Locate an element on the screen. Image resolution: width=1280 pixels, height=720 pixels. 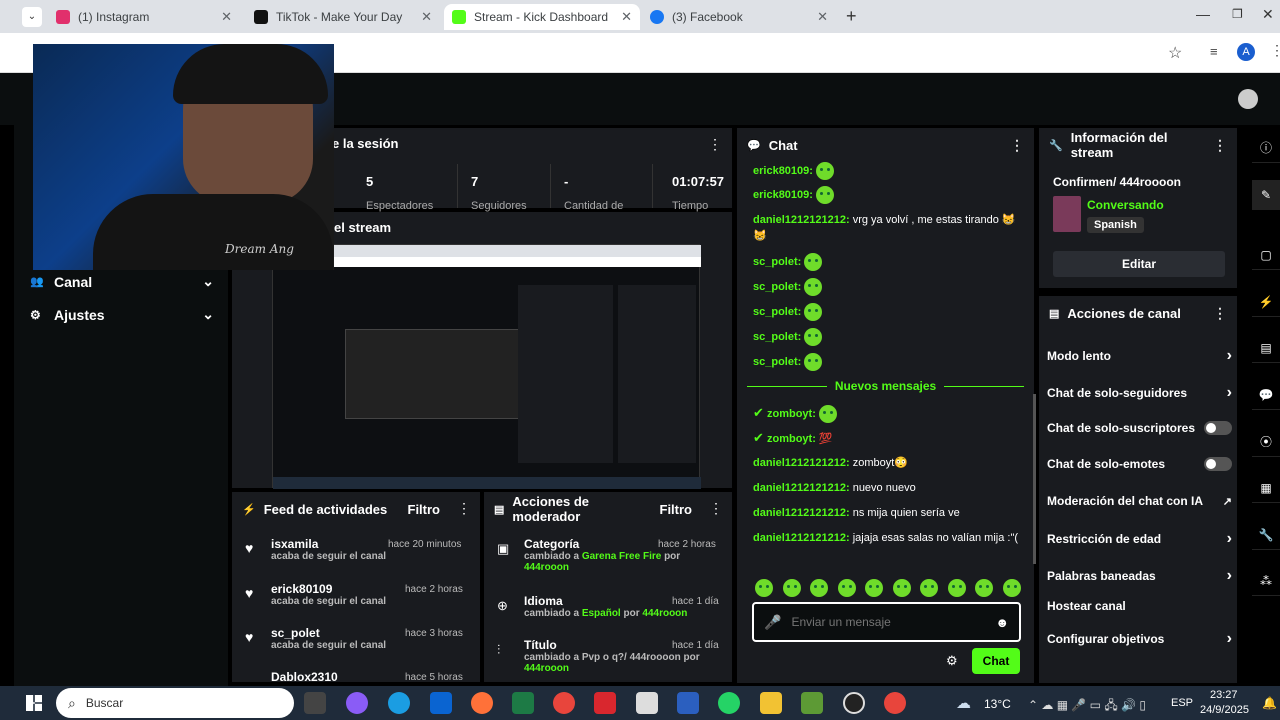
gear-icon: ⚙ is located at coordinates (35, 314).